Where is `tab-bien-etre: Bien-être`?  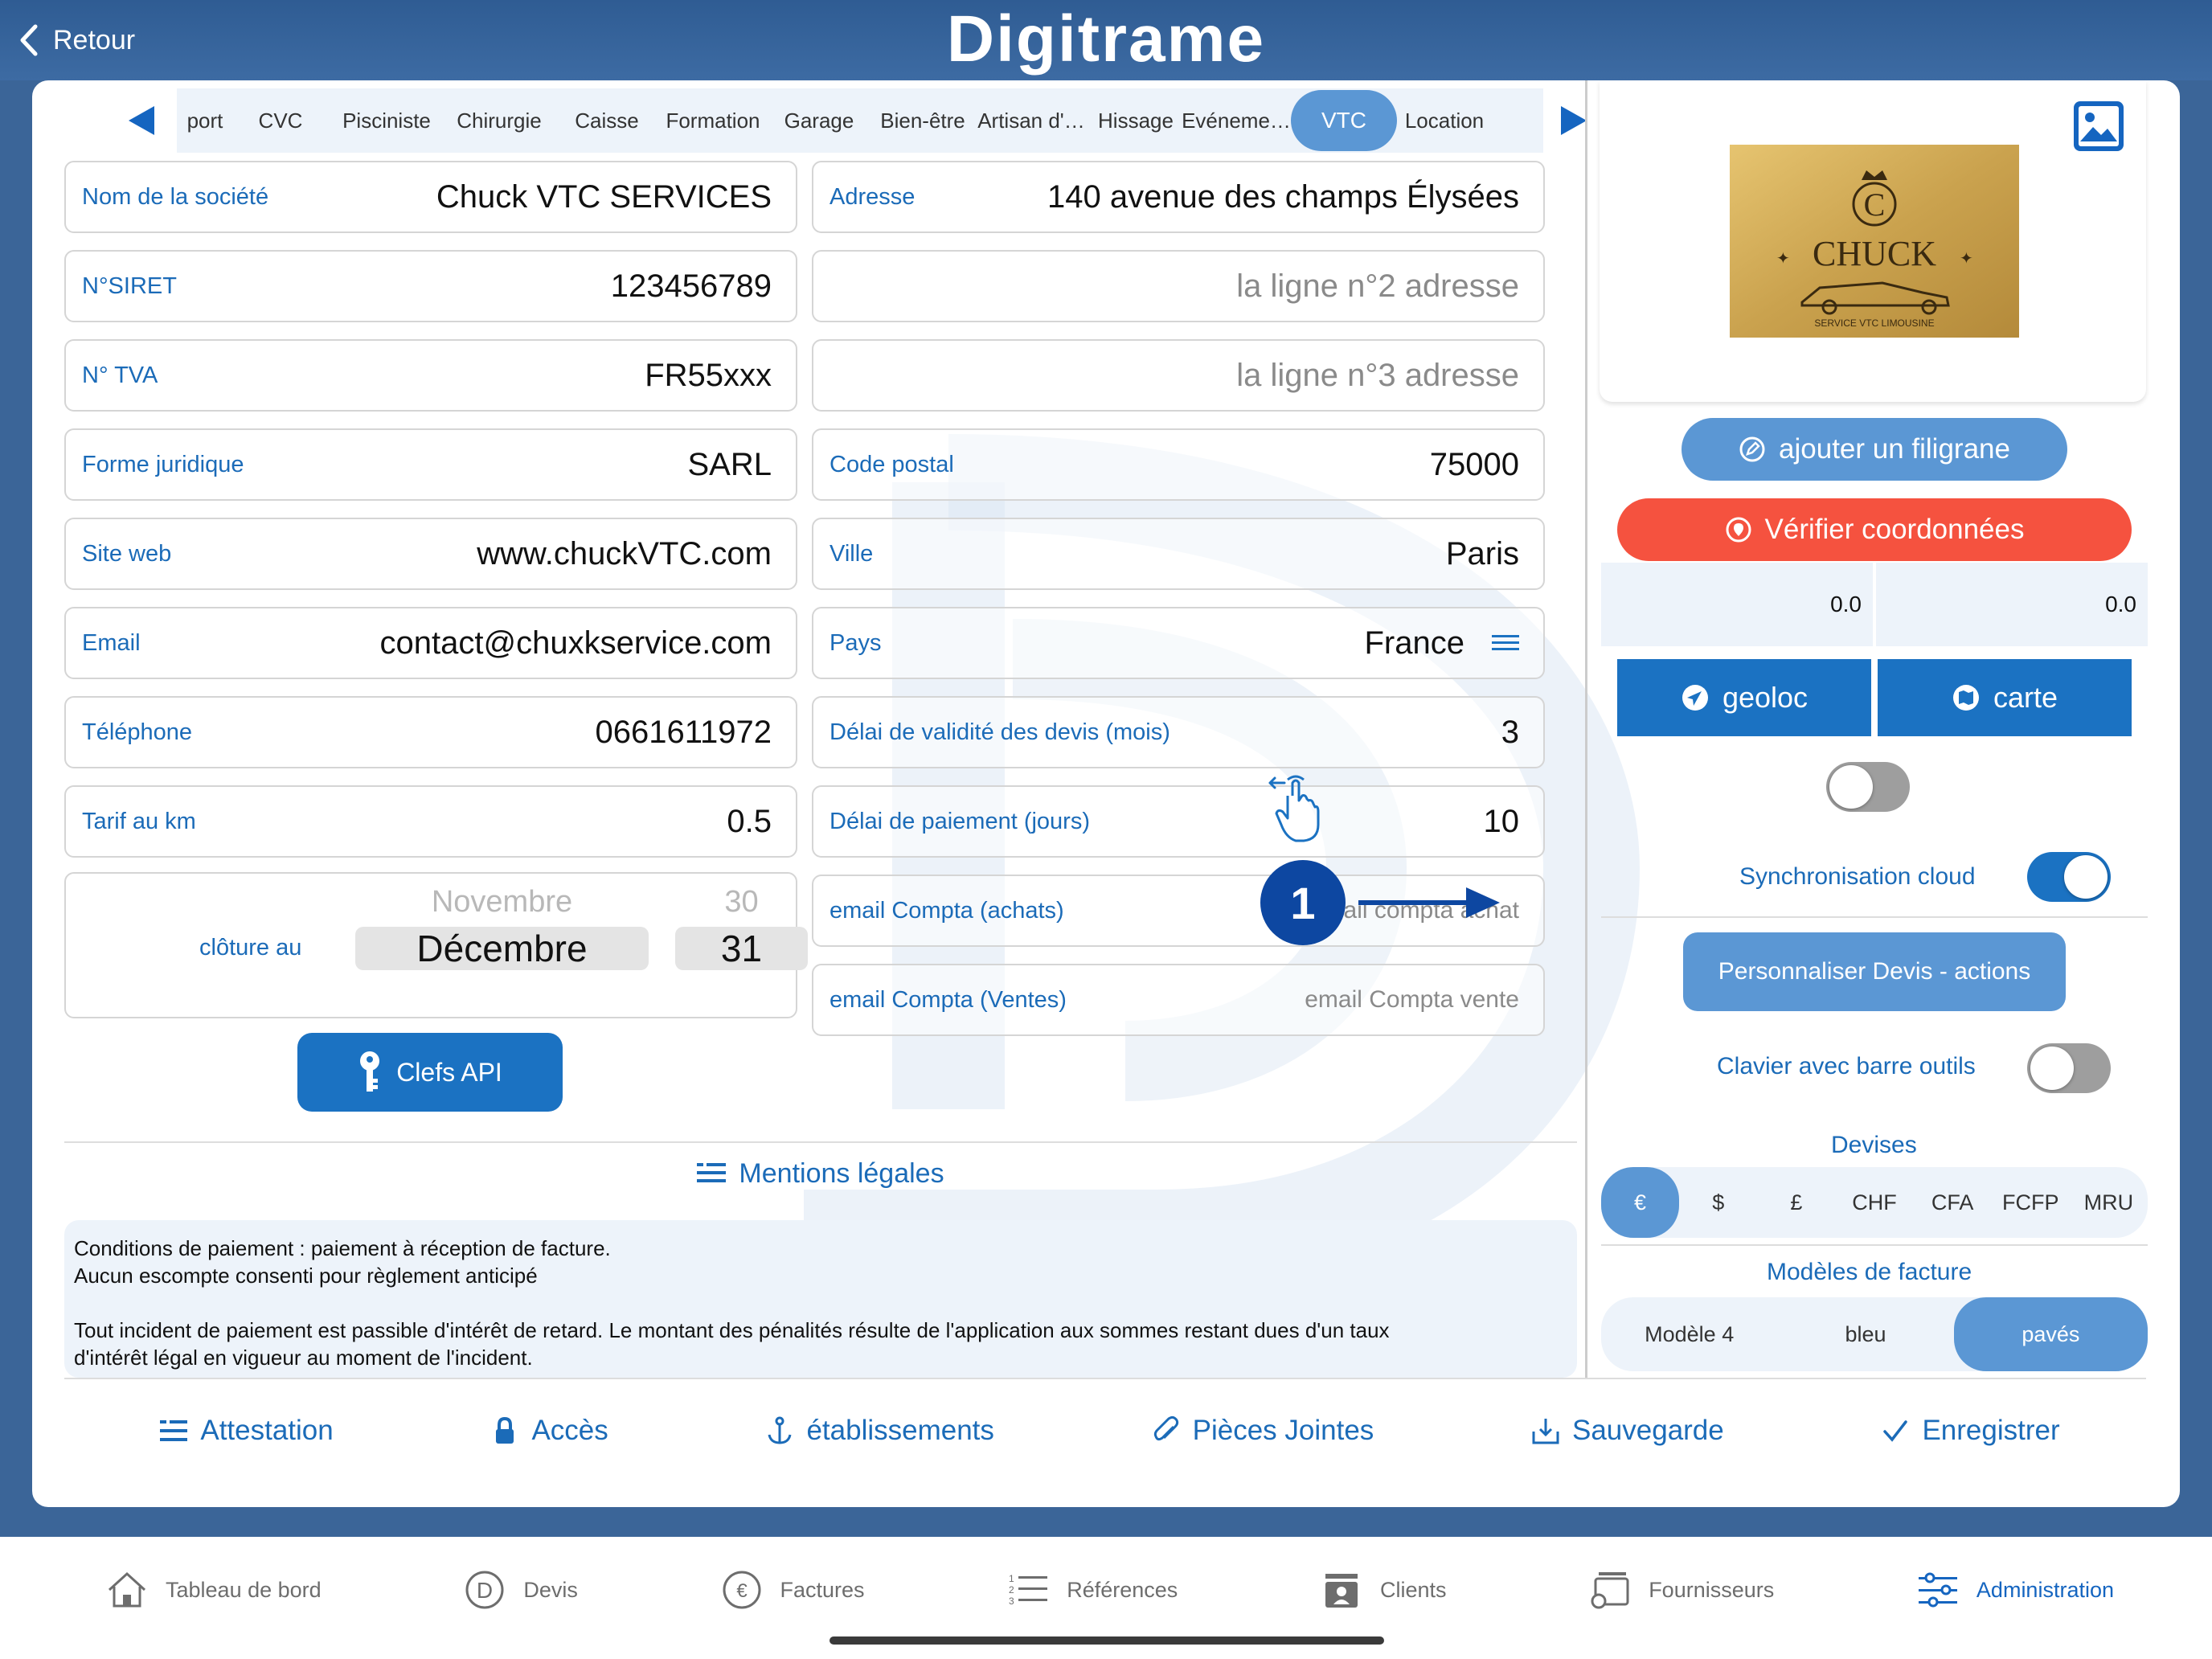 tab-bien-etre: Bien-être is located at coordinates (923, 120).